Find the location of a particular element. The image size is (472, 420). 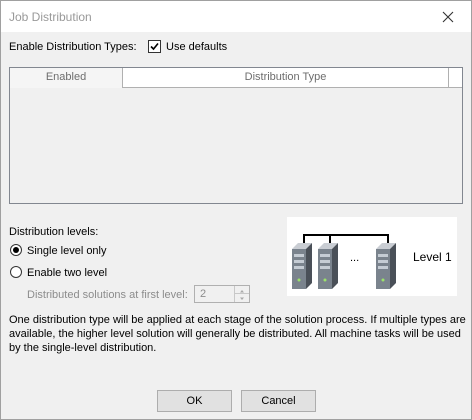

connector-line is located at coordinates (346, 238).